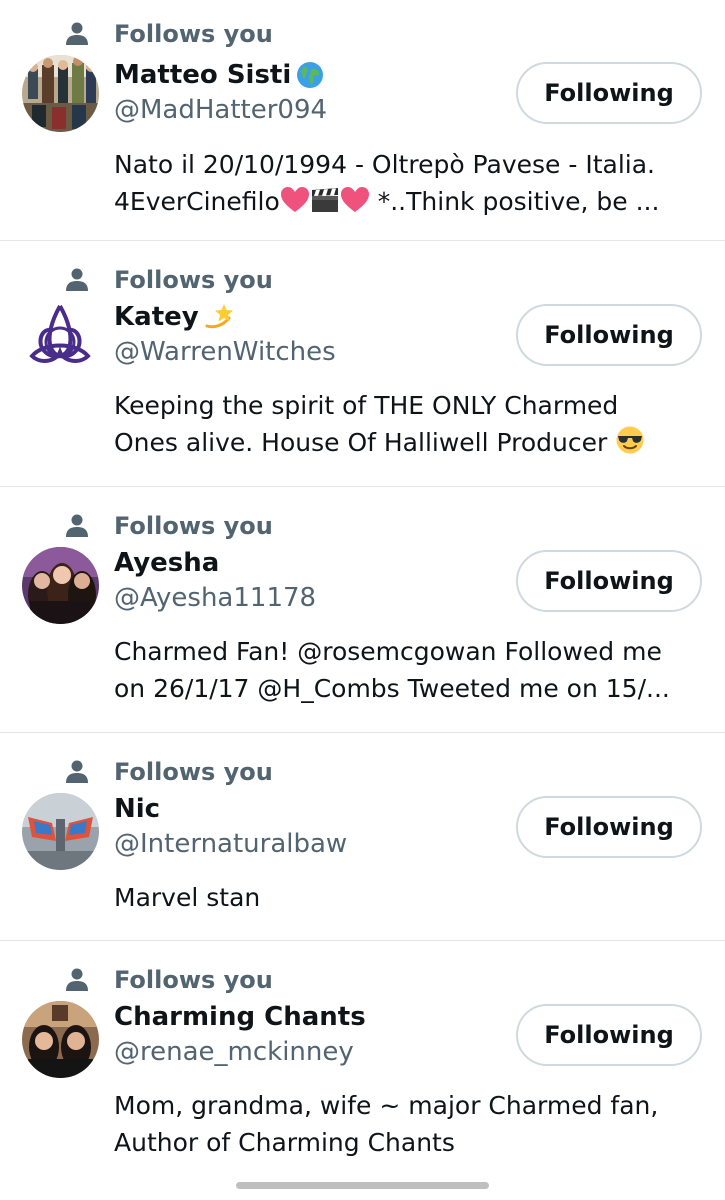  I want to click on user-handle: @MadHatter094, so click(220, 110).